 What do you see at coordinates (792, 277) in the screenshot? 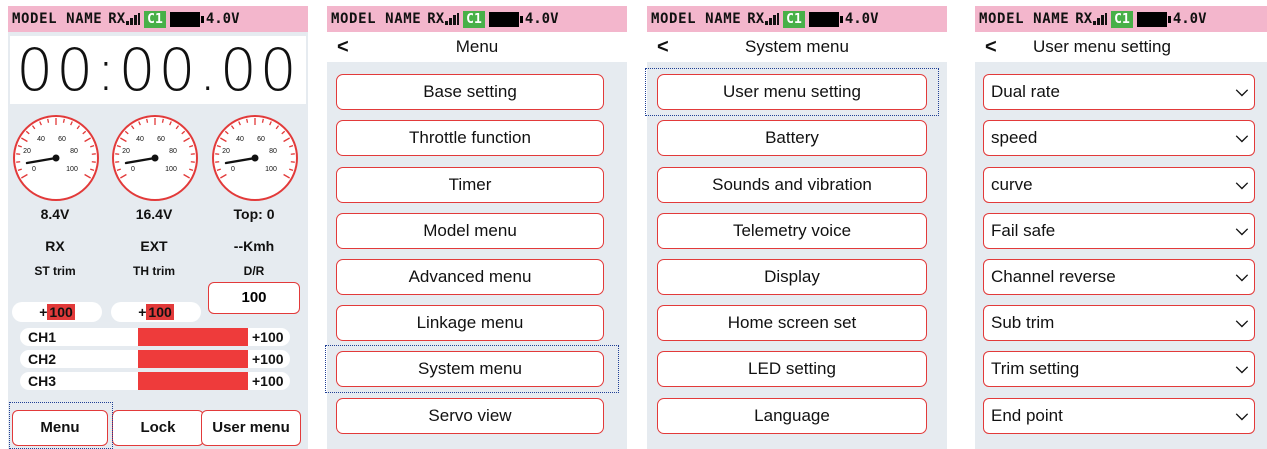
I see `menu-item-display: Display` at bounding box center [792, 277].